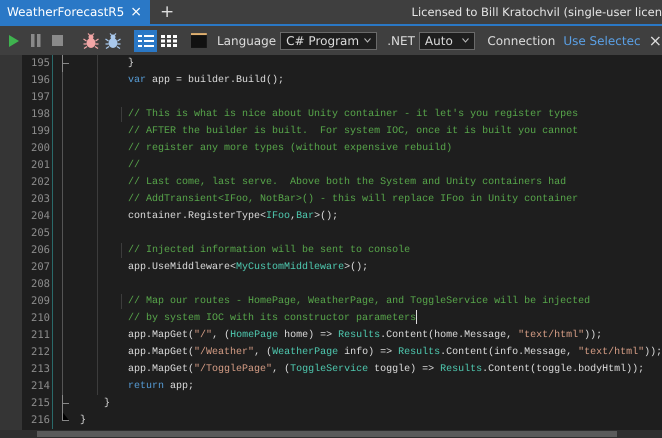 The height and width of the screenshot is (438, 662). I want to click on line-number: 200, so click(37, 148).